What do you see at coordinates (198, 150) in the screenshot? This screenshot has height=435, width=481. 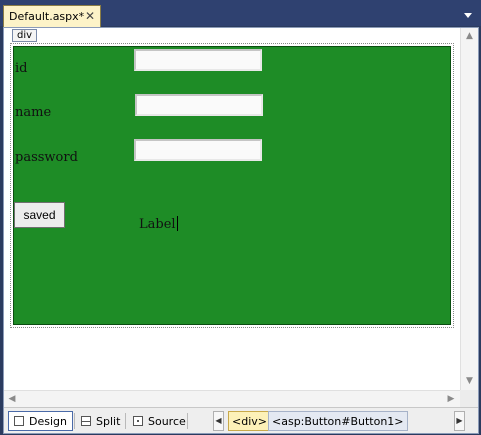 I see `password-textbox` at bounding box center [198, 150].